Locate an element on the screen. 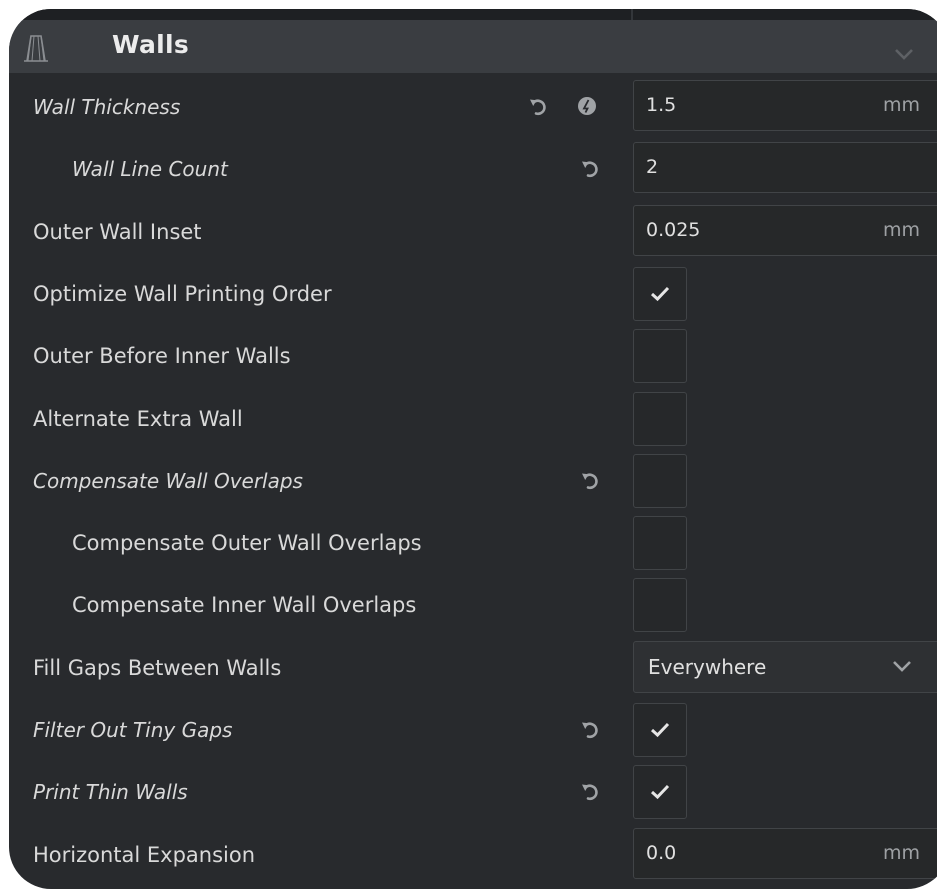 The image size is (937, 889). setting-row-alternate-extra-wall: Alternate Extra Wall is located at coordinates (473, 419).